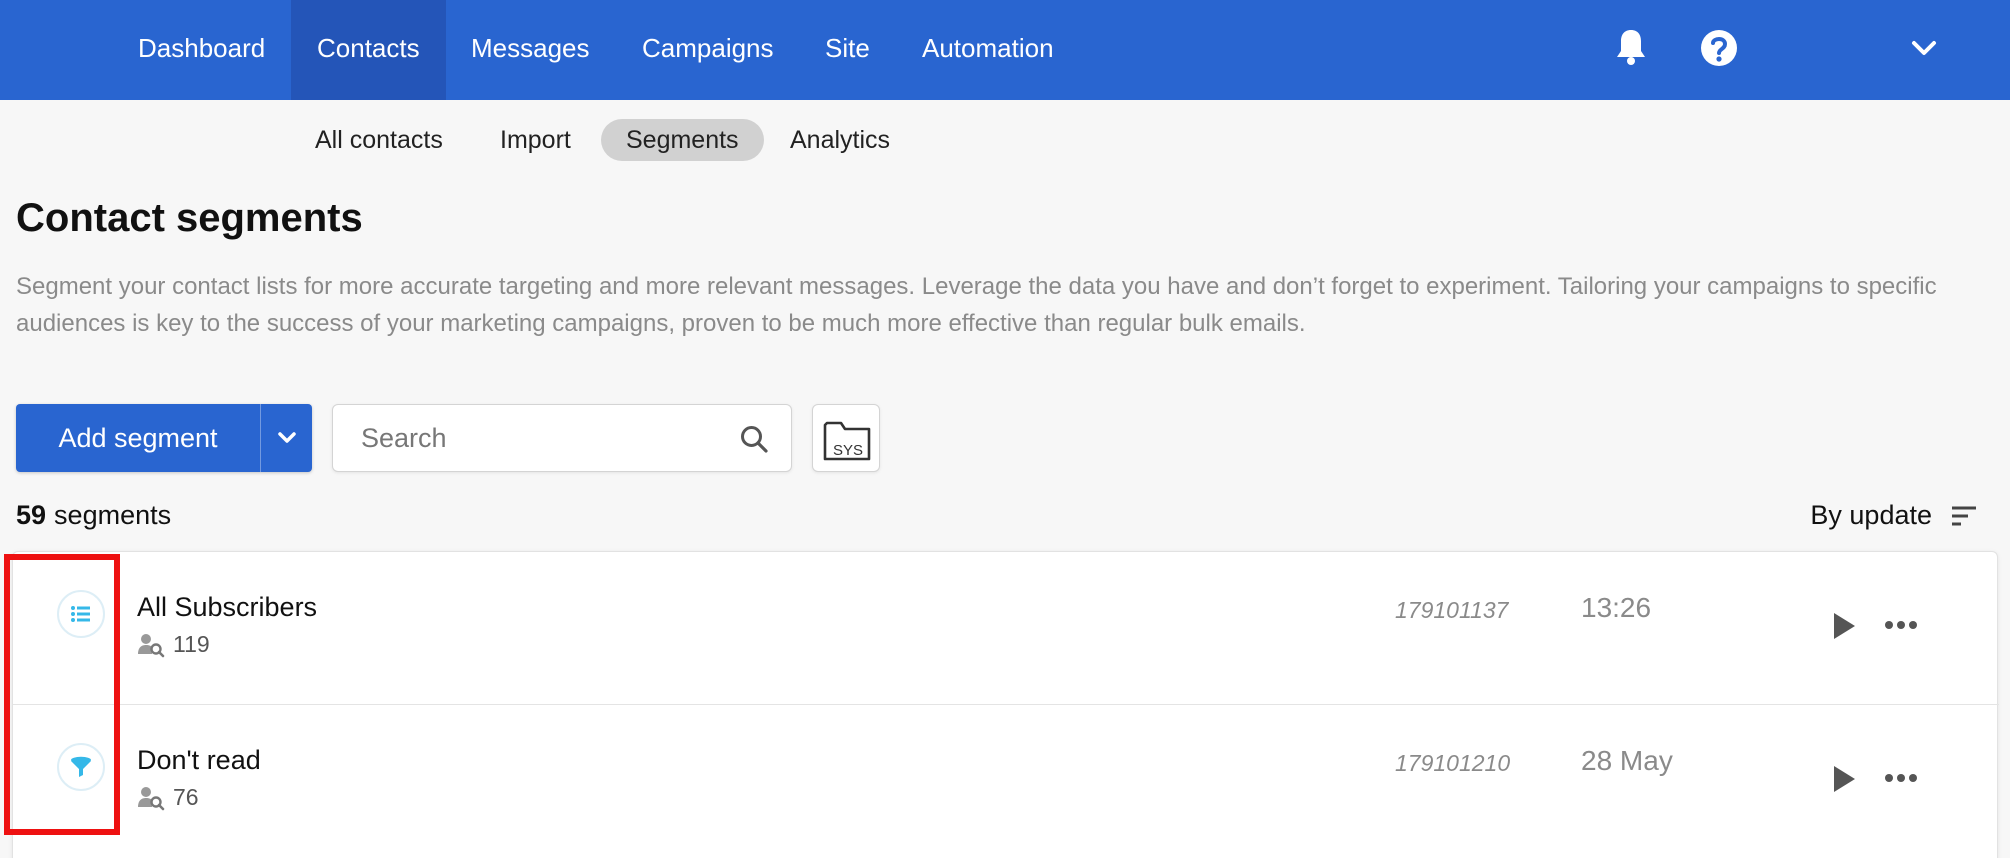  I want to click on segment-contacts-count: 119, so click(191, 644).